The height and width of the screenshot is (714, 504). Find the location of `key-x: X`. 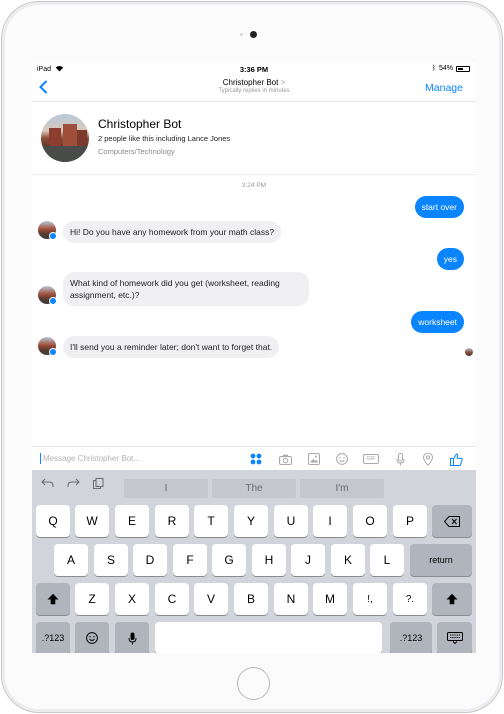

key-x: X is located at coordinates (132, 599).